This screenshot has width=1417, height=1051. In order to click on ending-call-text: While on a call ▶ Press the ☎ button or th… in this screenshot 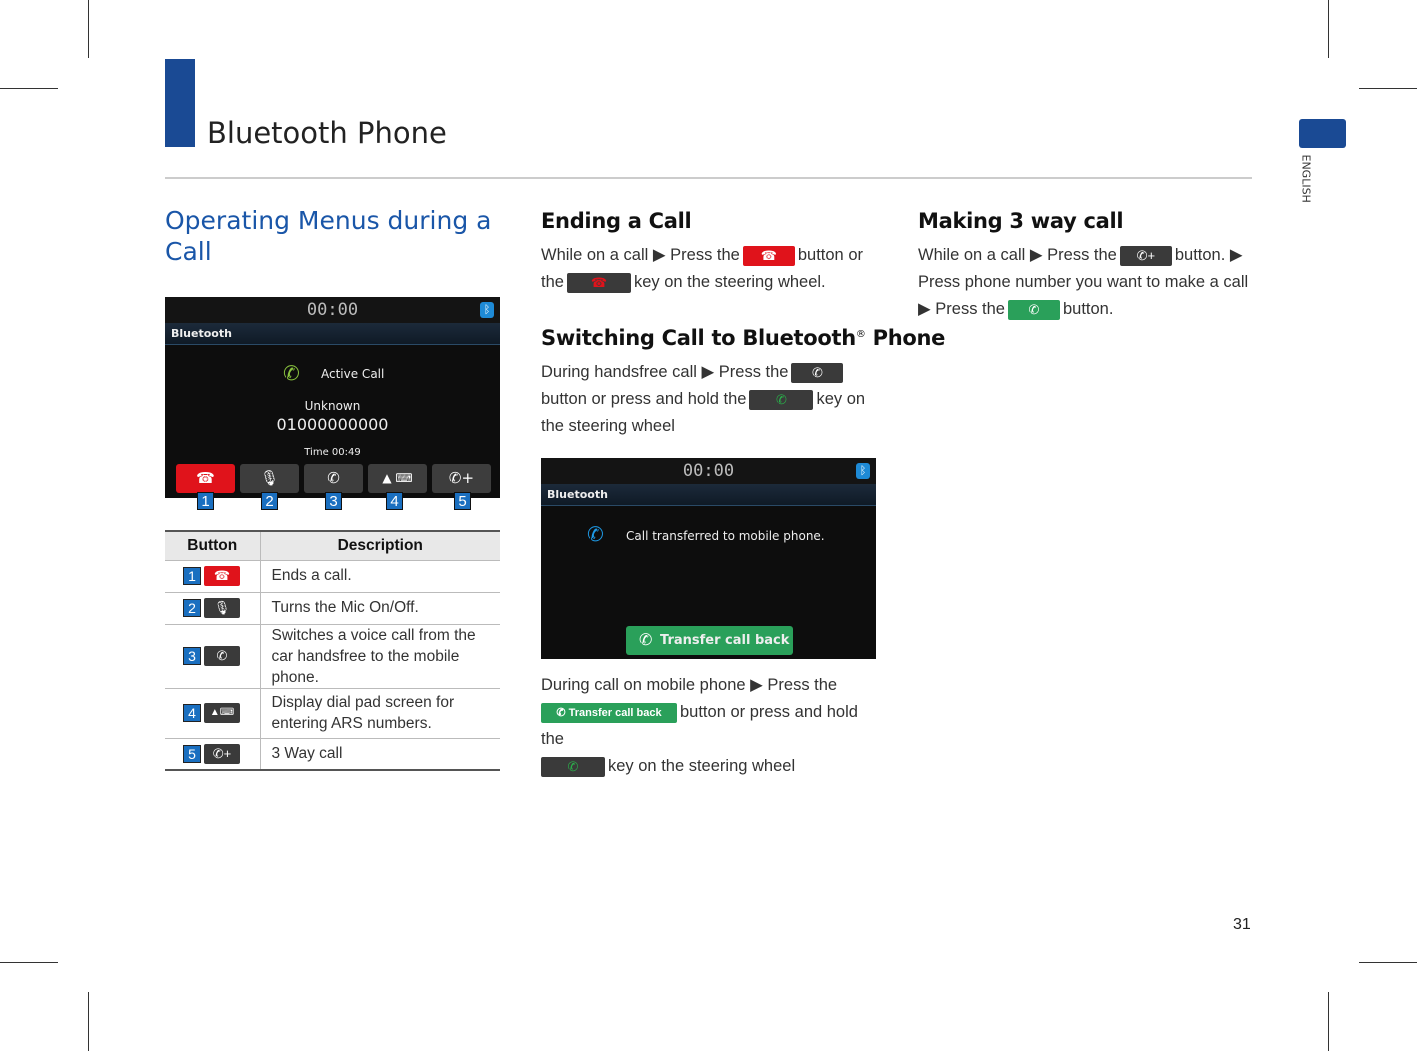, I will do `click(709, 269)`.